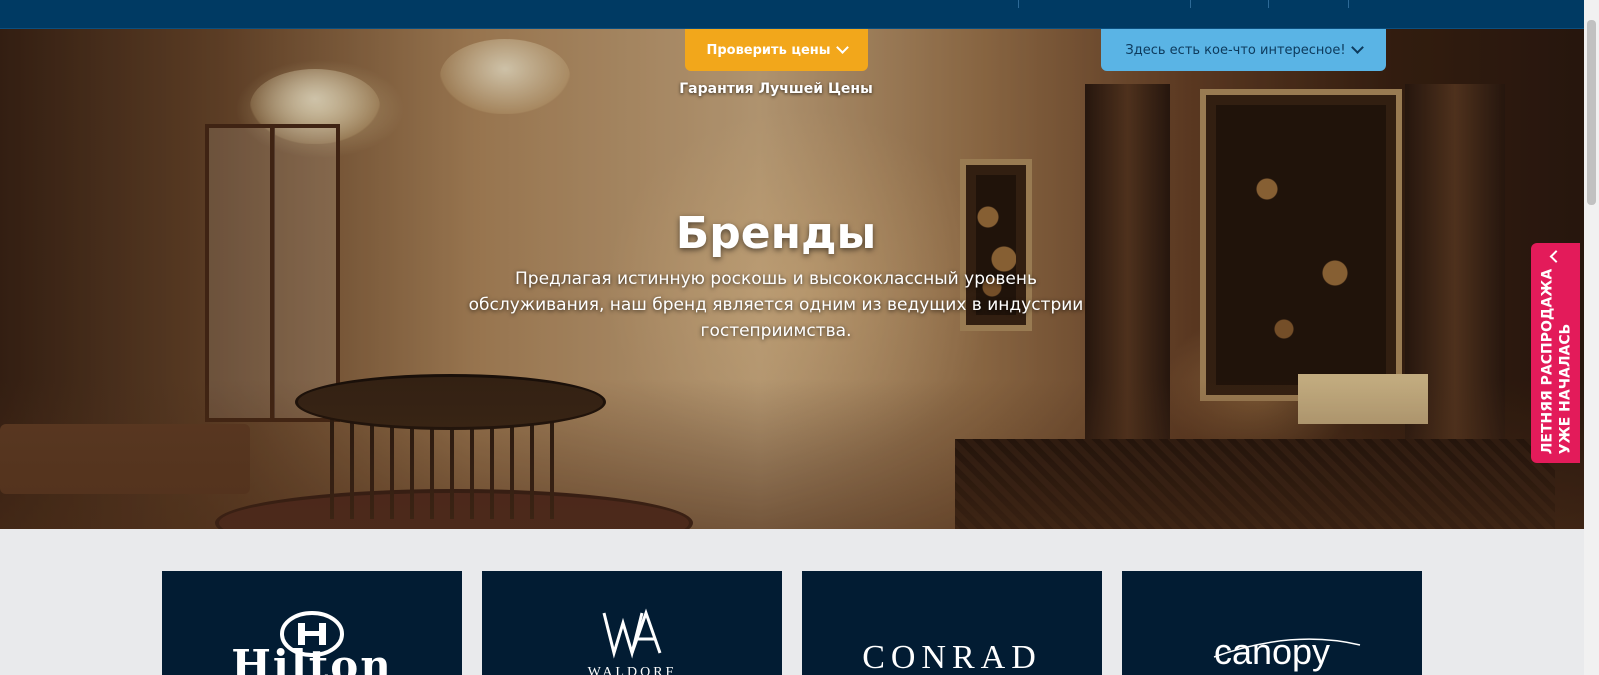 The image size is (1599, 675). Describe the element at coordinates (1272, 623) in the screenshot. I see `brand-card-canopy: canopy` at that location.